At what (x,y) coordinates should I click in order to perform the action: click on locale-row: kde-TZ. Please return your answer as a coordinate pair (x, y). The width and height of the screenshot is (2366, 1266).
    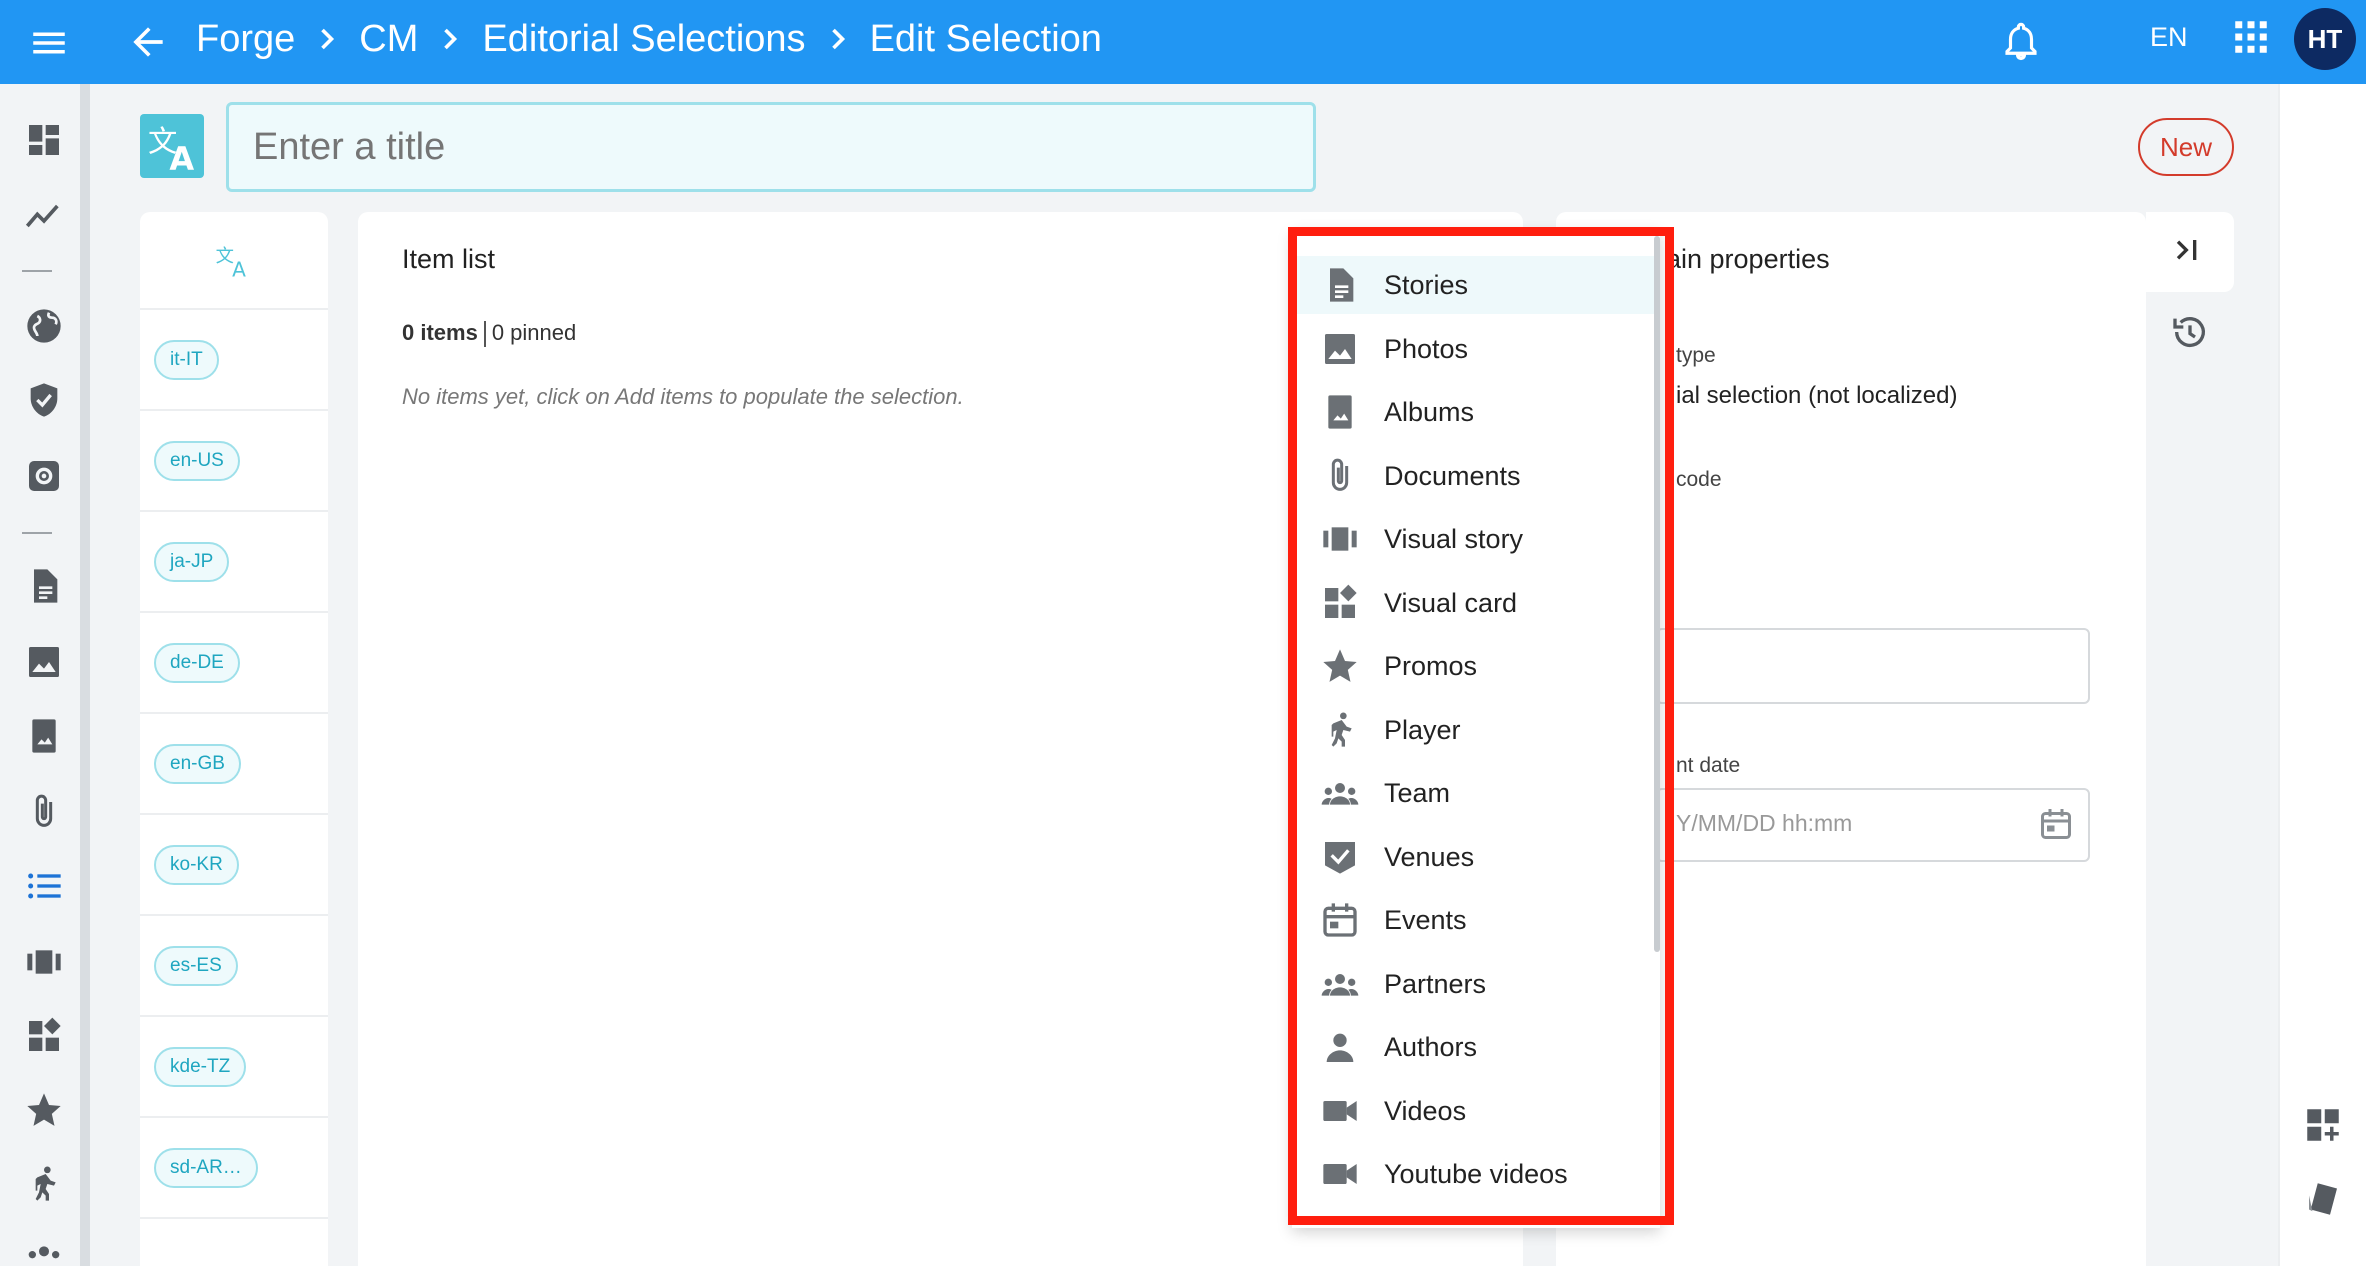
    Looking at the image, I should click on (234, 1067).